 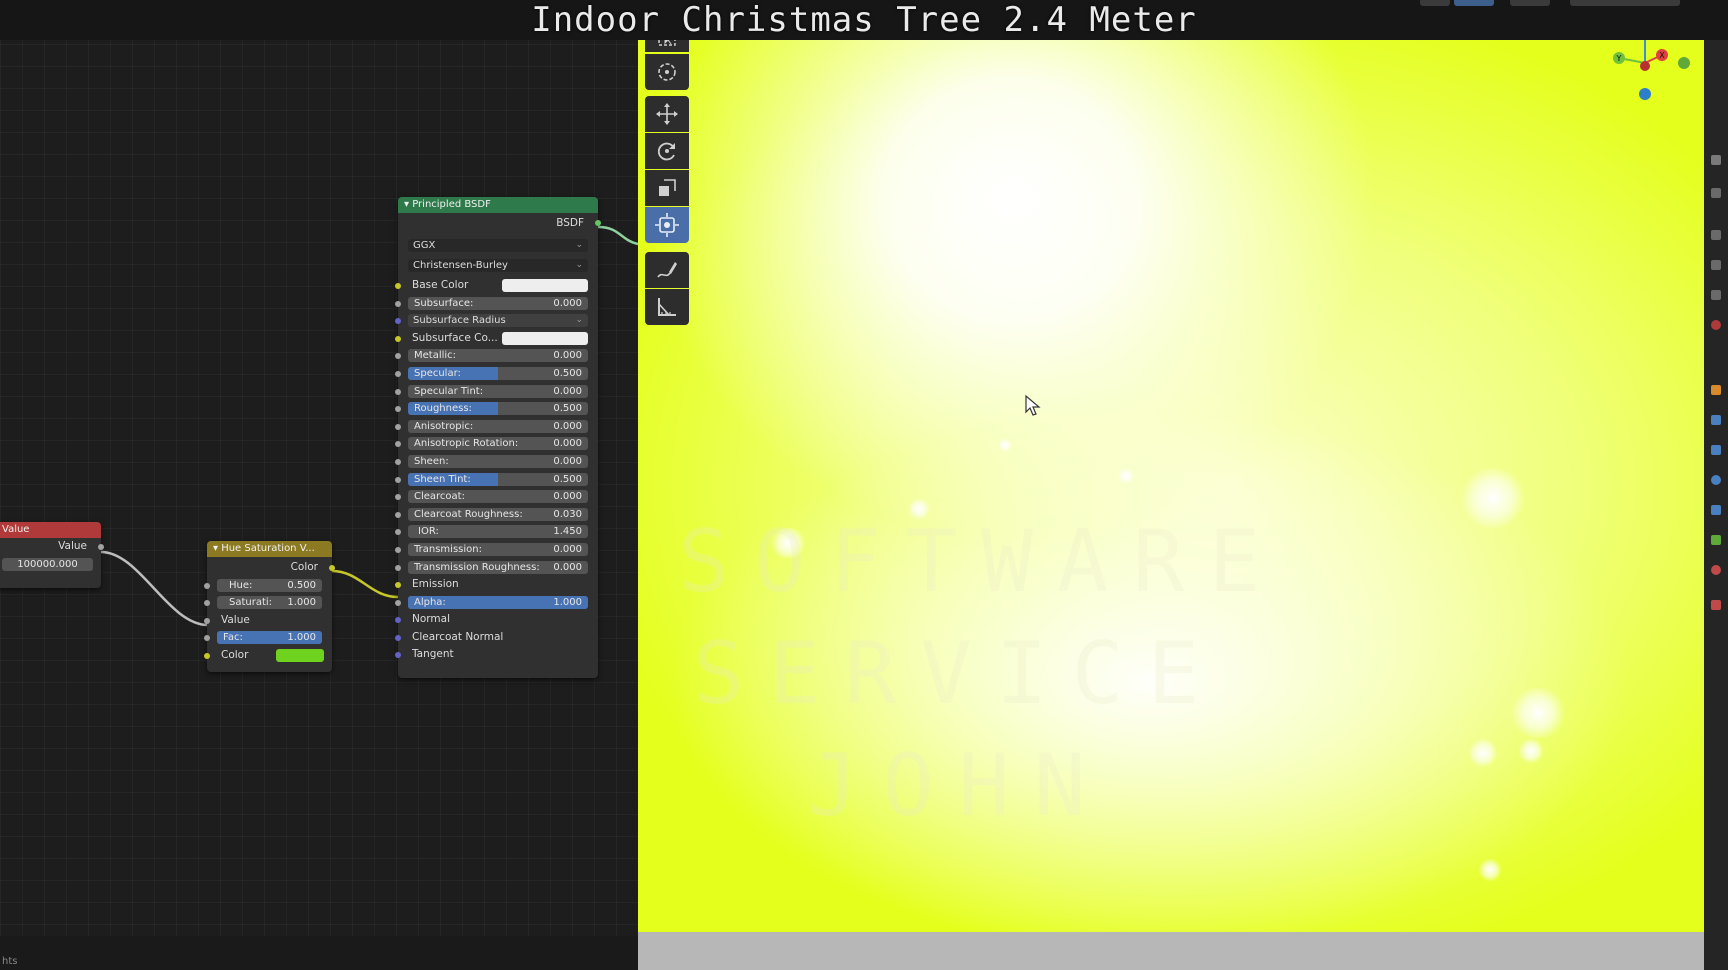 I want to click on anisotropic-field: Anisotropic: 0.000, so click(x=498, y=426).